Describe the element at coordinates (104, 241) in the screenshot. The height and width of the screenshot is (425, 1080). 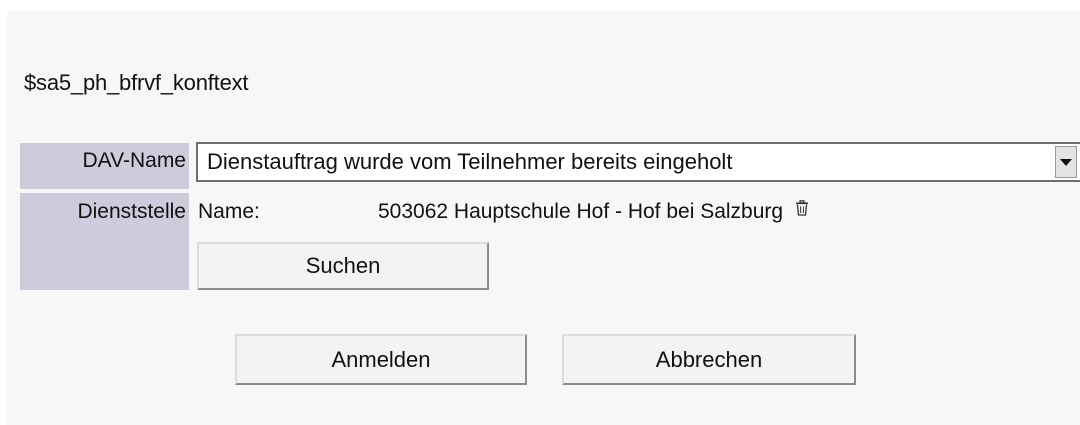
I see `dienststelle-label: Dienststelle` at that location.